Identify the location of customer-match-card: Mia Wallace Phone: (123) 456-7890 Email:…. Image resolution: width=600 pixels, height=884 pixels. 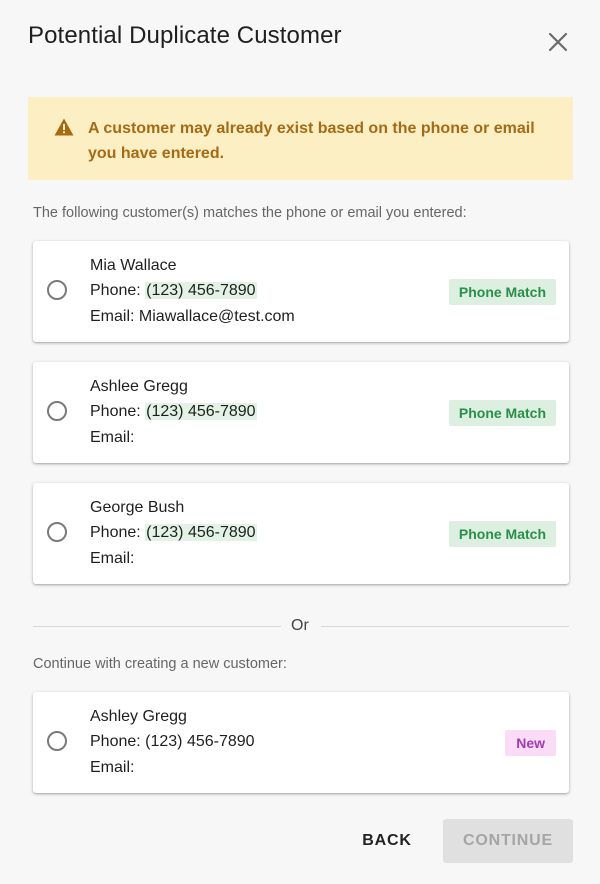
(301, 291).